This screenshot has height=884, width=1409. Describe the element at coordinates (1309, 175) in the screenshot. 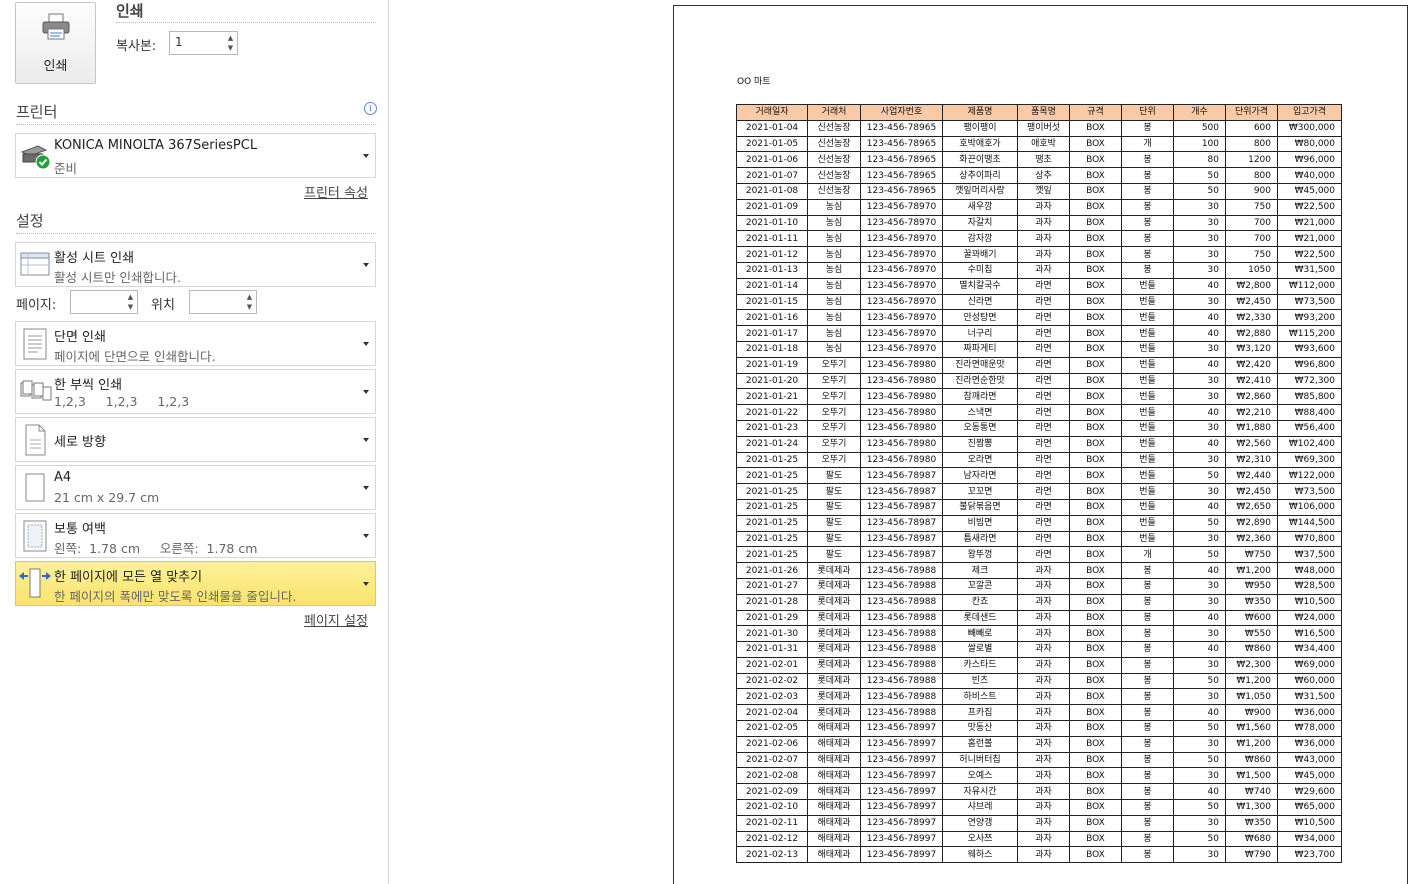

I see `table-cell: ₩40,000` at that location.